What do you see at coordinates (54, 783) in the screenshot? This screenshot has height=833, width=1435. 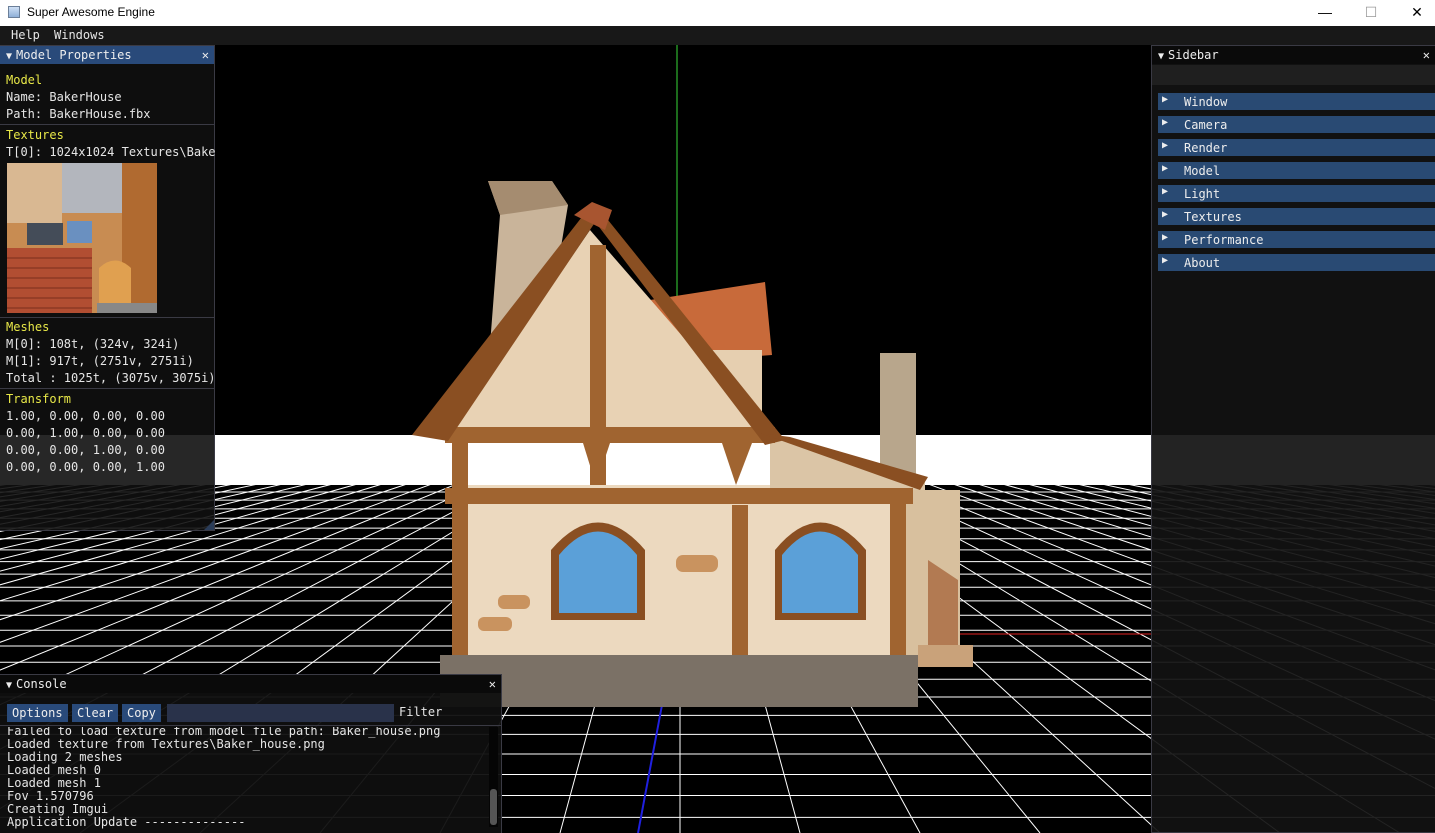 I see `log-line: Loaded mesh 1` at bounding box center [54, 783].